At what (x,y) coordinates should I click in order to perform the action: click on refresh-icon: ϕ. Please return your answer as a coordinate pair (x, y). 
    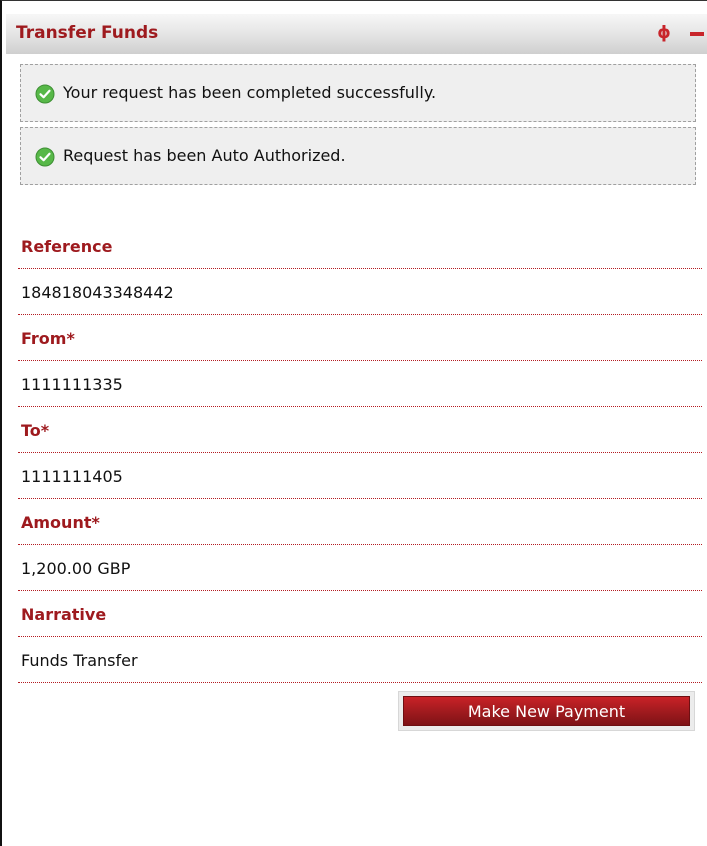
    Looking at the image, I should click on (664, 33).